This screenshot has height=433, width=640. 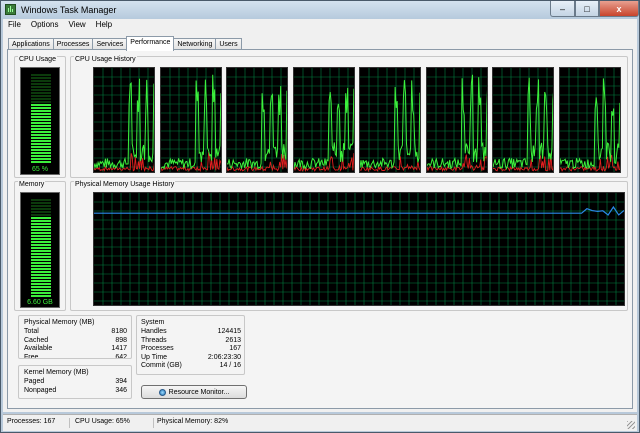 What do you see at coordinates (562, 9) in the screenshot?
I see `minimize-button: –` at bounding box center [562, 9].